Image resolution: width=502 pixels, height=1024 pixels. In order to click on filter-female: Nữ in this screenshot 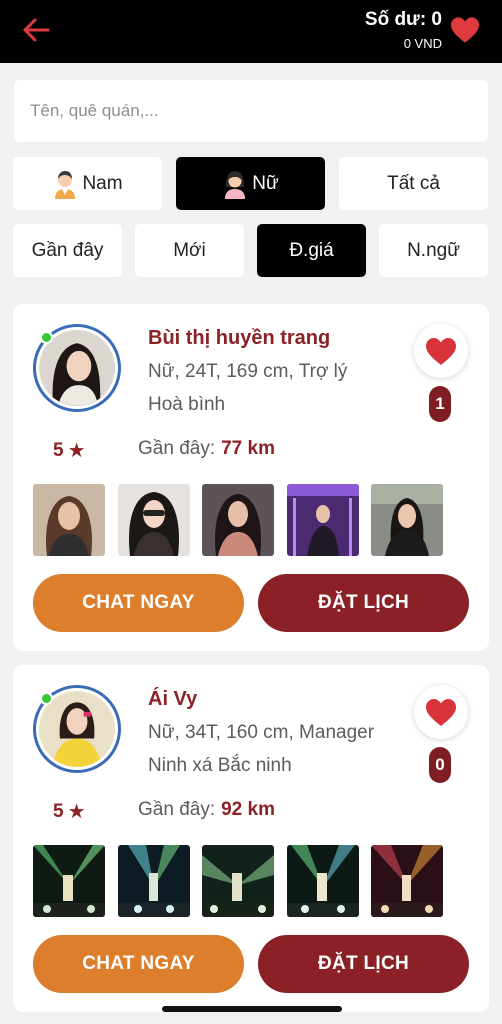, I will do `click(250, 183)`.